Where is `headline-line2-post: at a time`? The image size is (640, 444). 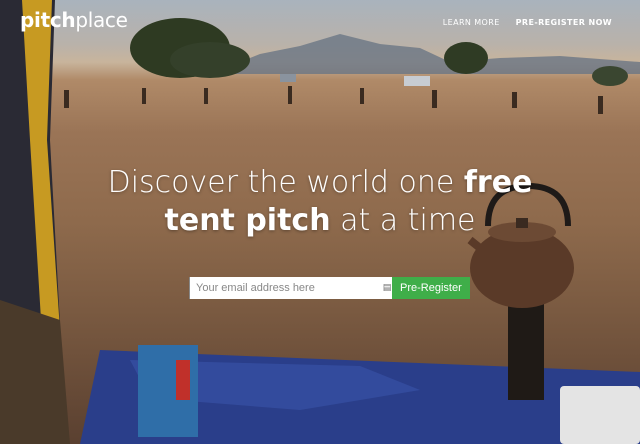 headline-line2-post: at a time is located at coordinates (403, 220).